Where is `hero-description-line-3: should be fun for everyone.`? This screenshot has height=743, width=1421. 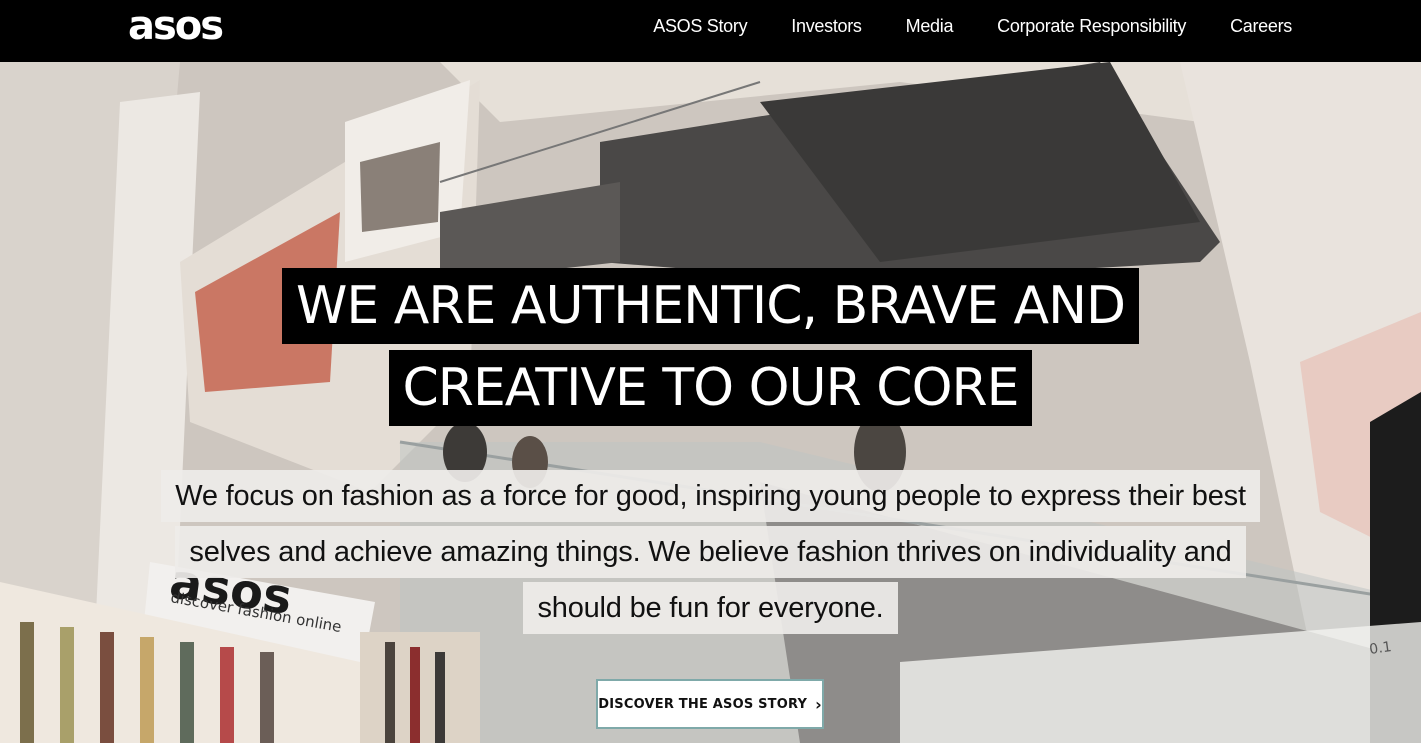 hero-description-line-3: should be fun for everyone. is located at coordinates (710, 608).